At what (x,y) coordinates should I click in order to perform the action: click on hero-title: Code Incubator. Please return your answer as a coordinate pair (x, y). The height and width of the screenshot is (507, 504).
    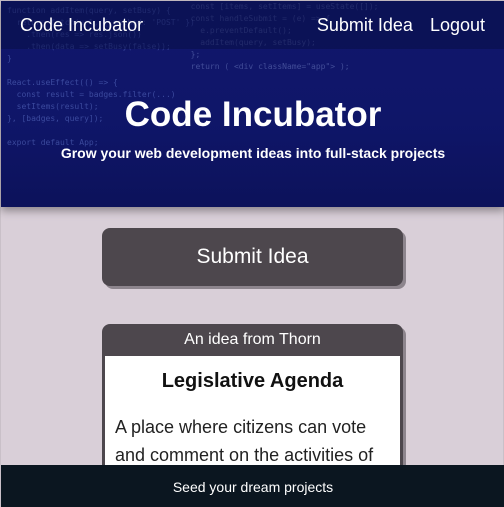
    Looking at the image, I should click on (253, 114).